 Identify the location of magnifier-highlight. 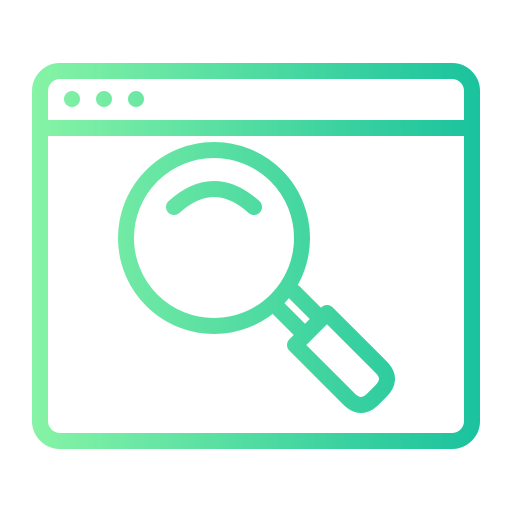
(214, 198).